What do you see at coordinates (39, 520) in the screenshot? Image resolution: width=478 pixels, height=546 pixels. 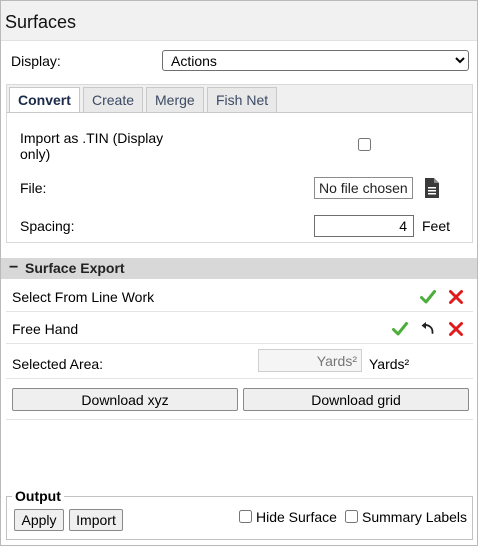 I see `apply-button: Apply` at bounding box center [39, 520].